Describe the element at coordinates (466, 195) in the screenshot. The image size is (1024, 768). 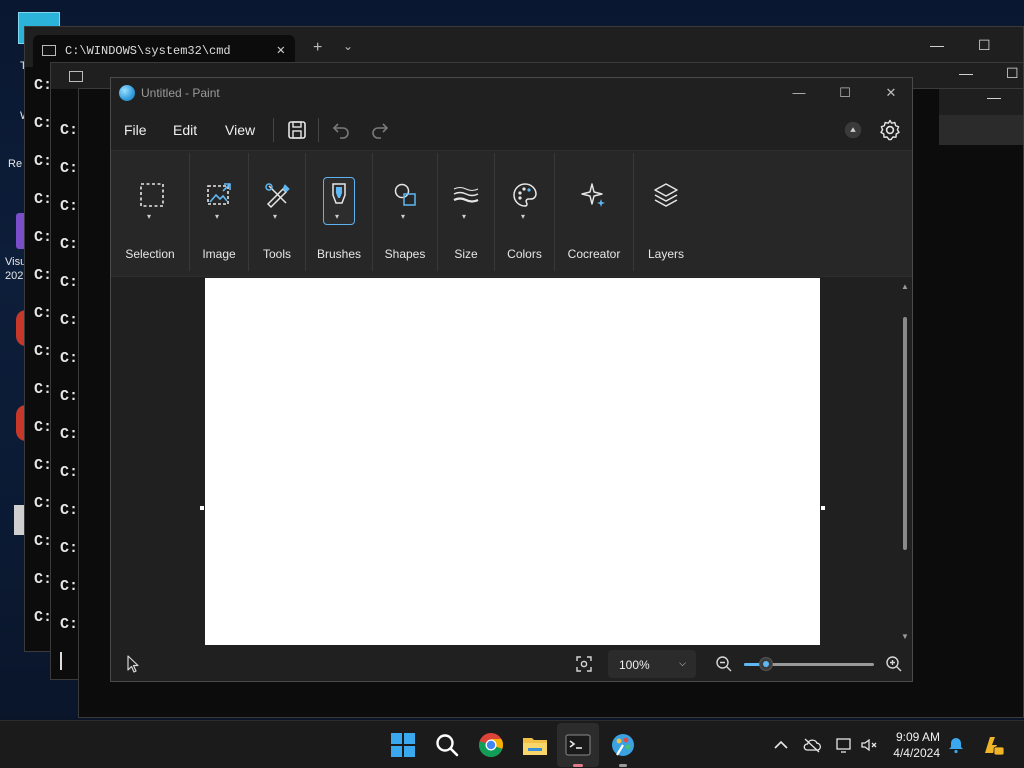
I see `size-icon` at that location.